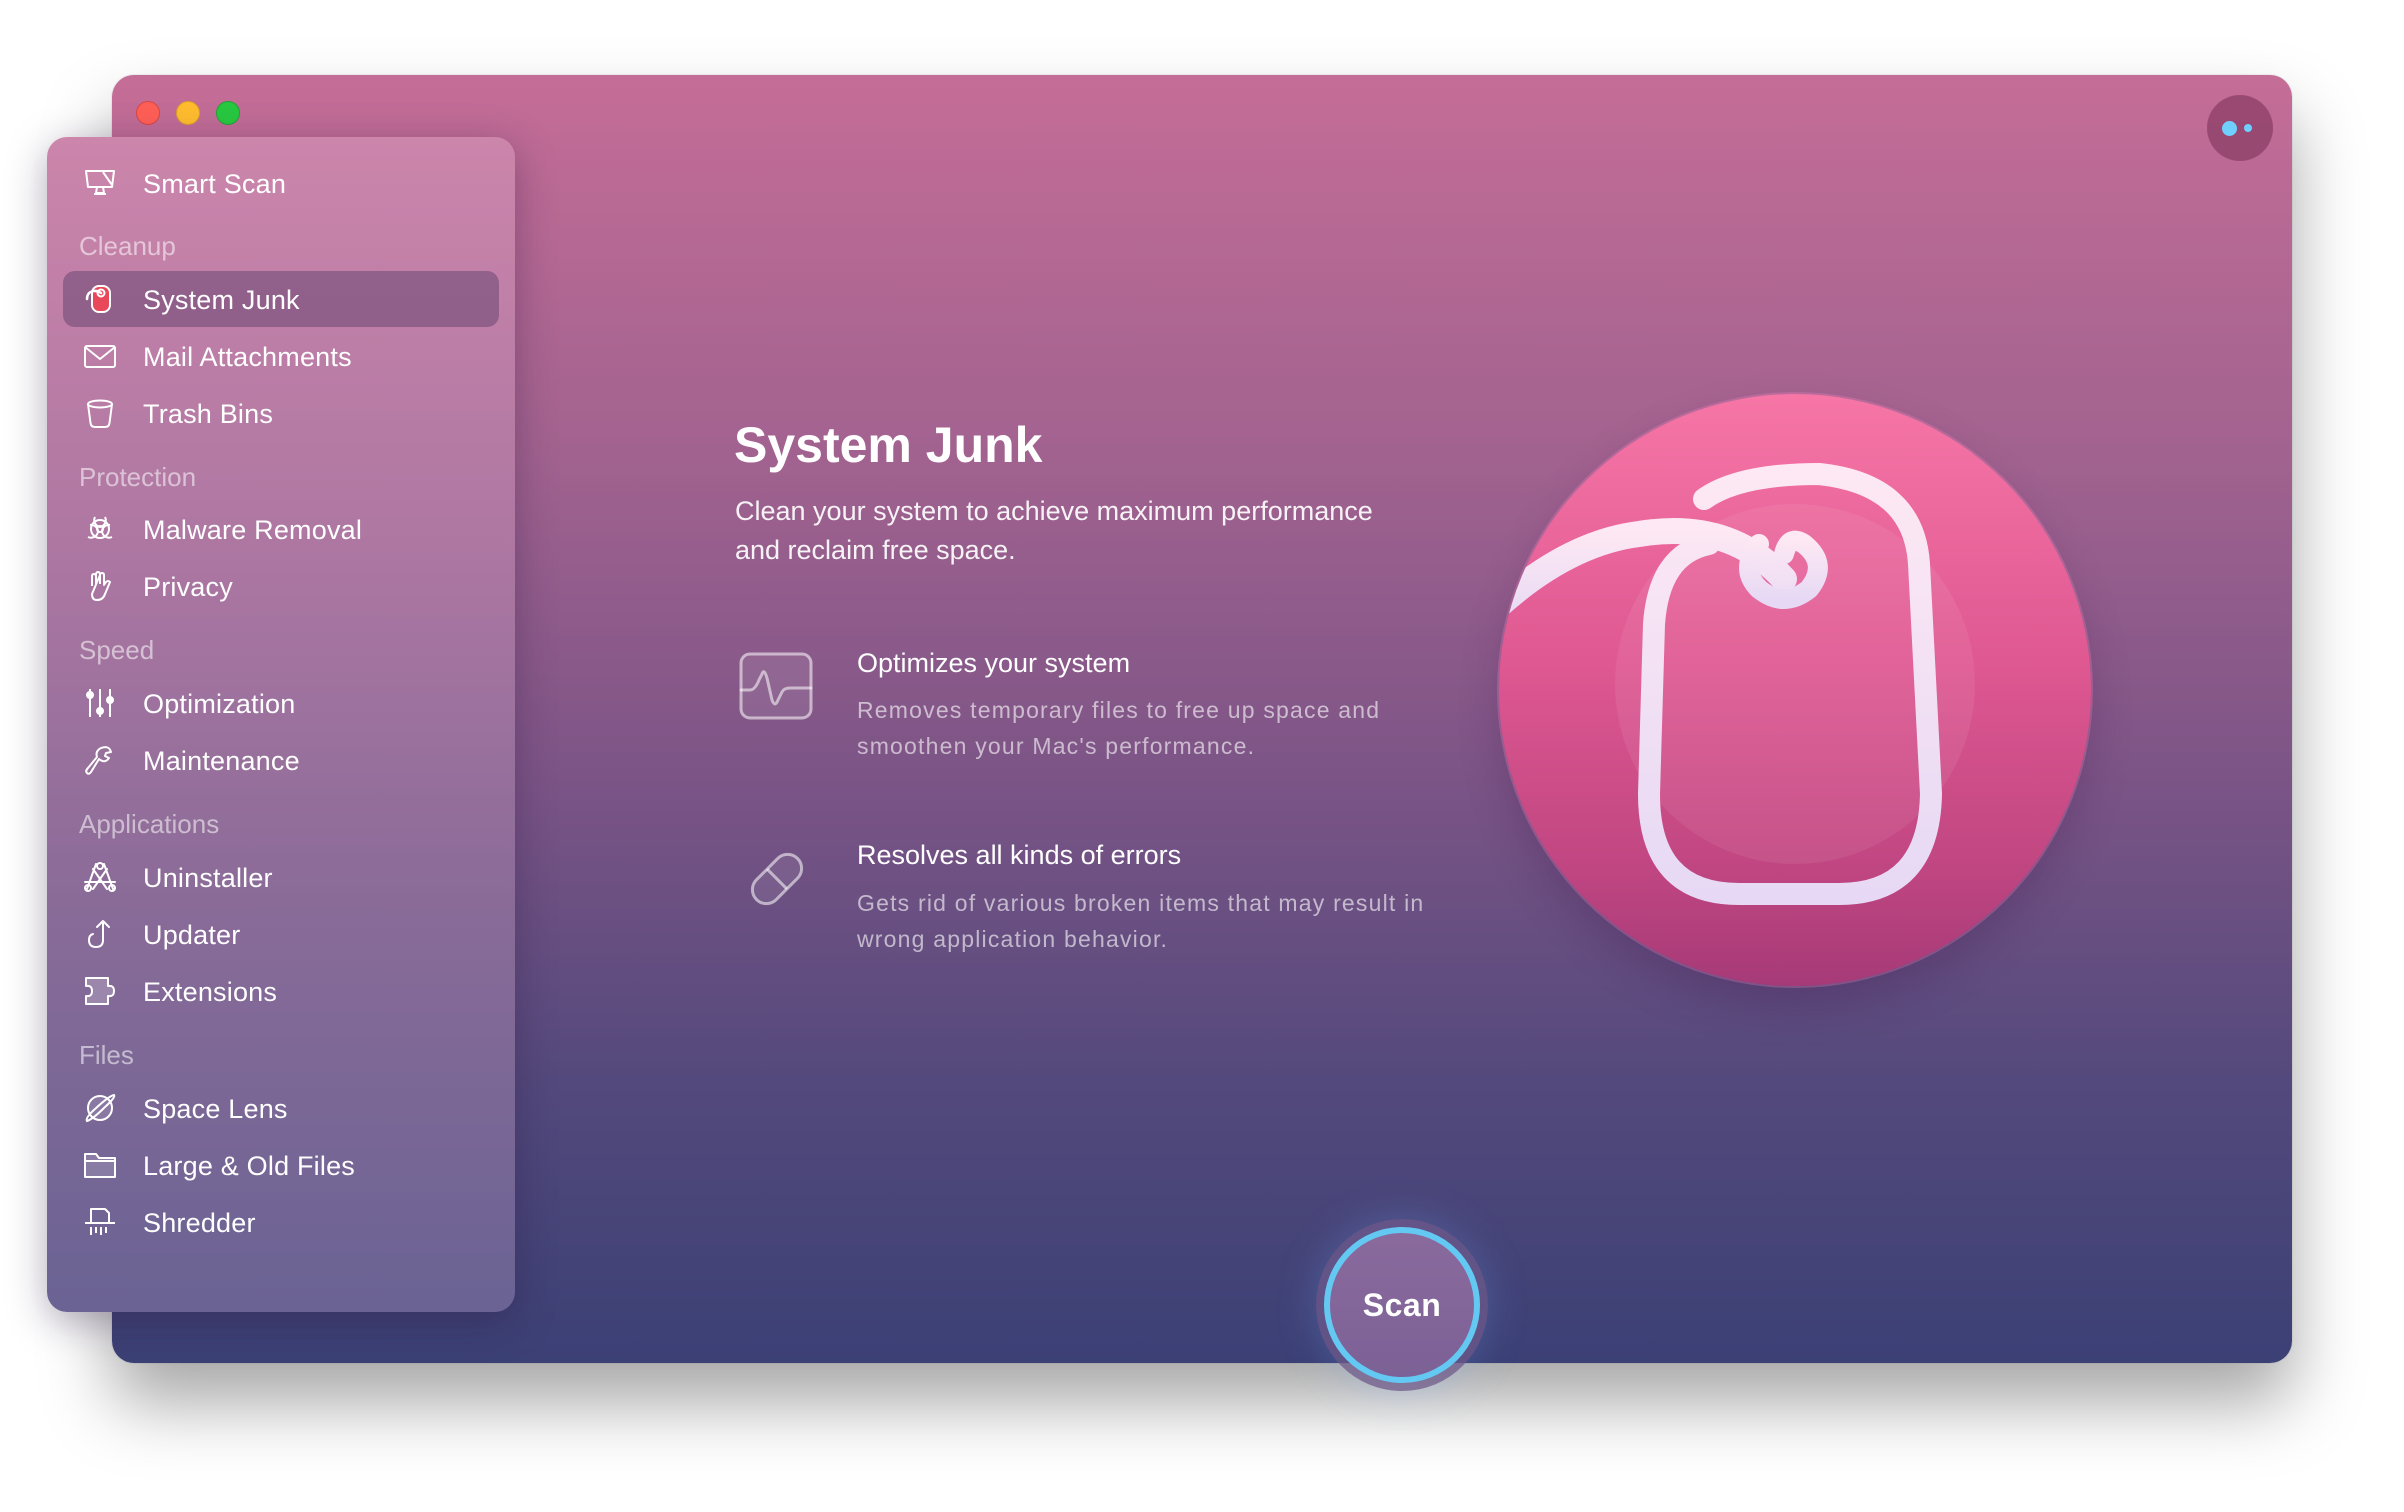  What do you see at coordinates (117, 650) in the screenshot?
I see `section-title-speed: Speed` at bounding box center [117, 650].